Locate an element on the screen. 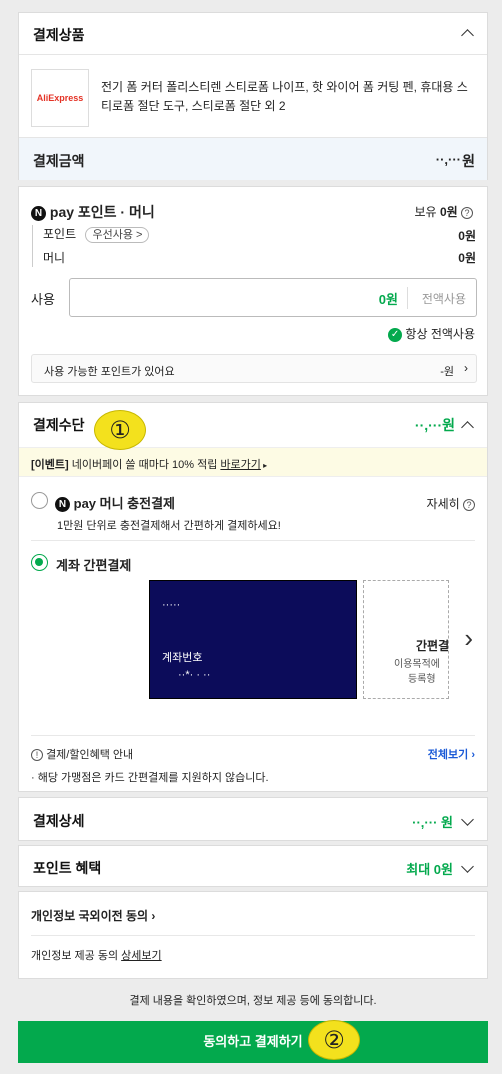 This screenshot has height=1074, width=502. check-icon: ✓ is located at coordinates (395, 334).